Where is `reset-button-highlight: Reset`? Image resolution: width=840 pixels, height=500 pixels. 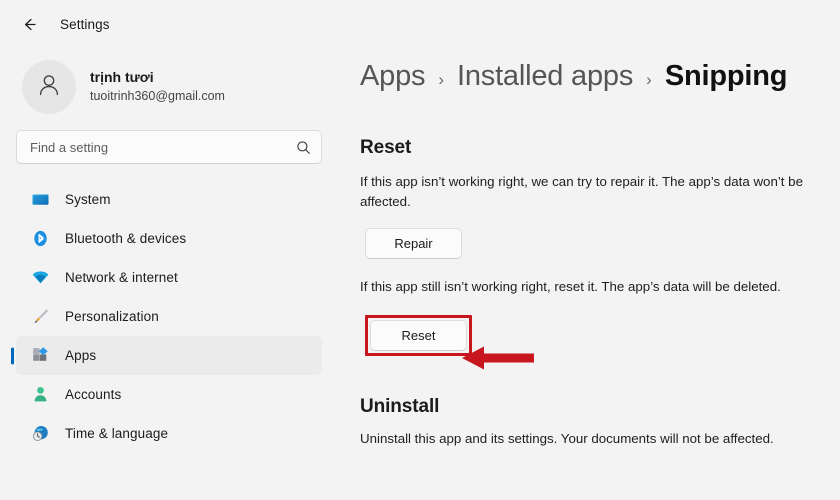 reset-button-highlight: Reset is located at coordinates (418, 335).